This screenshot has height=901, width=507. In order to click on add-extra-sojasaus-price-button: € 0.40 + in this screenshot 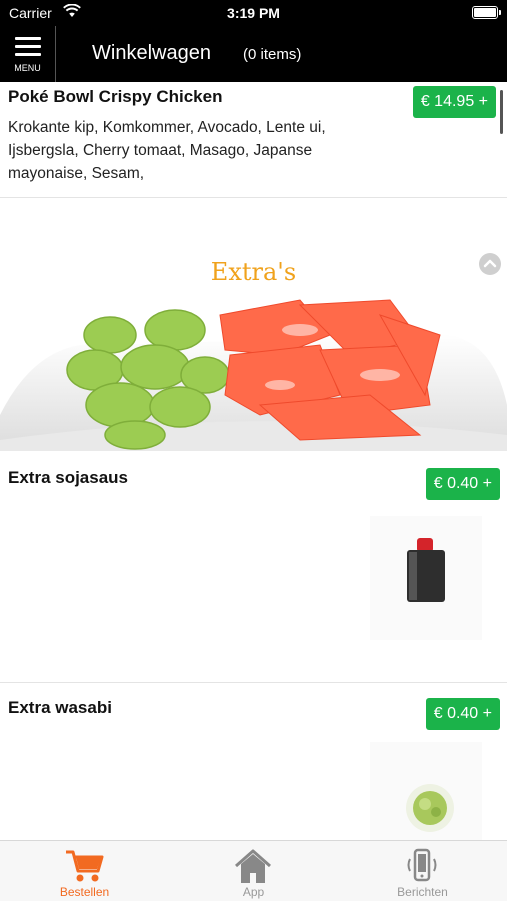, I will do `click(462, 484)`.